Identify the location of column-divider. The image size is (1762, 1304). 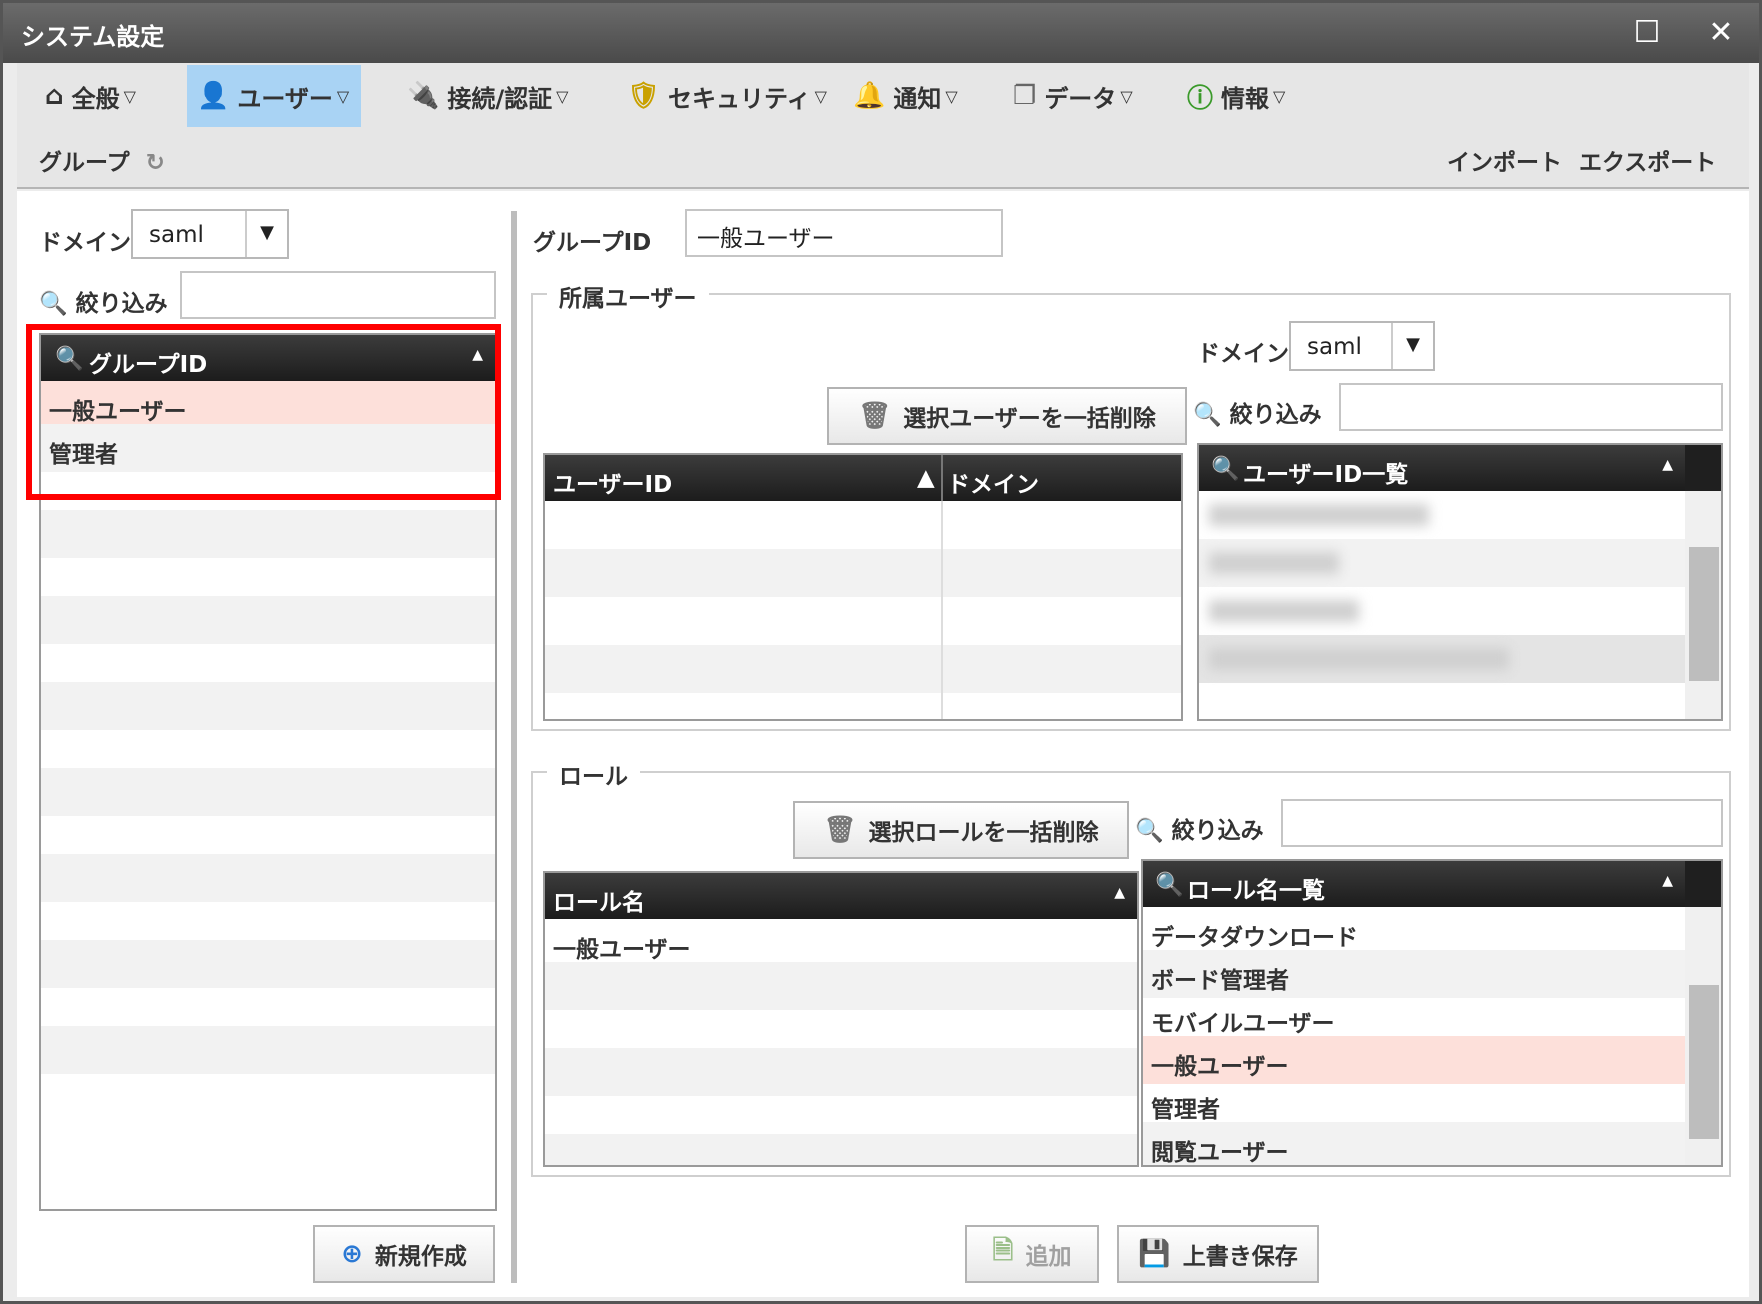
(942, 610).